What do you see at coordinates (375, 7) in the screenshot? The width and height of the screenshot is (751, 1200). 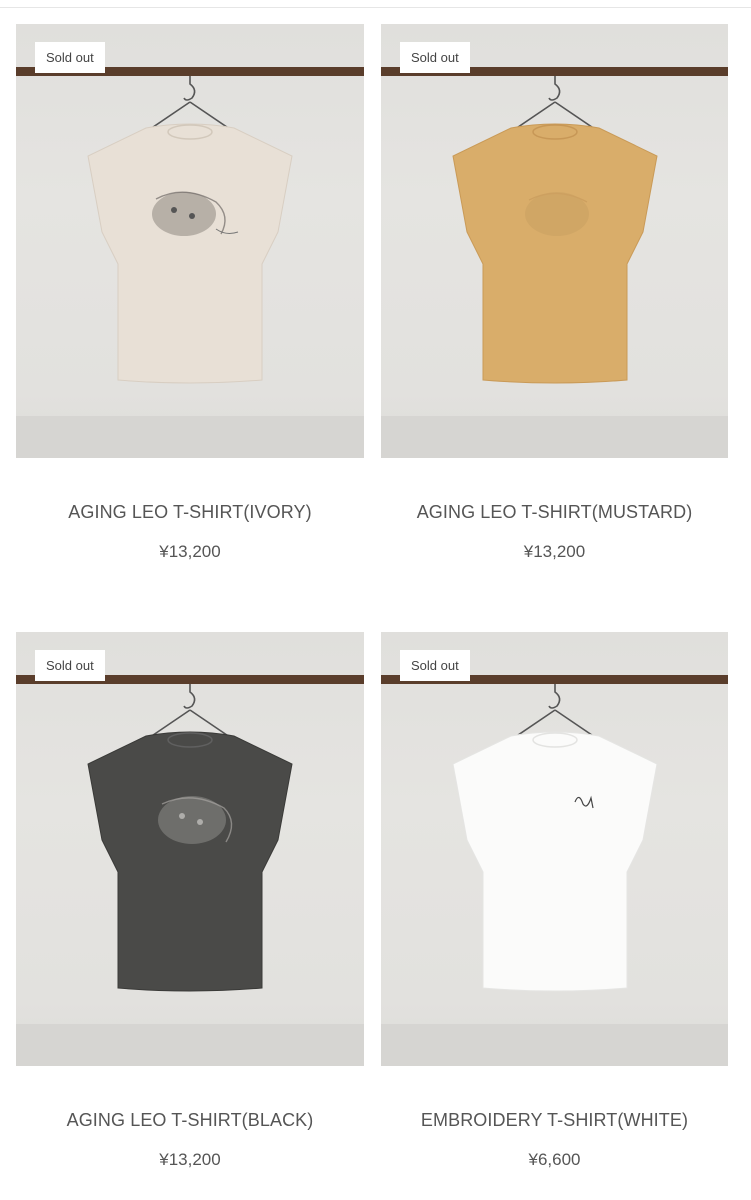 I see `top-divider` at bounding box center [375, 7].